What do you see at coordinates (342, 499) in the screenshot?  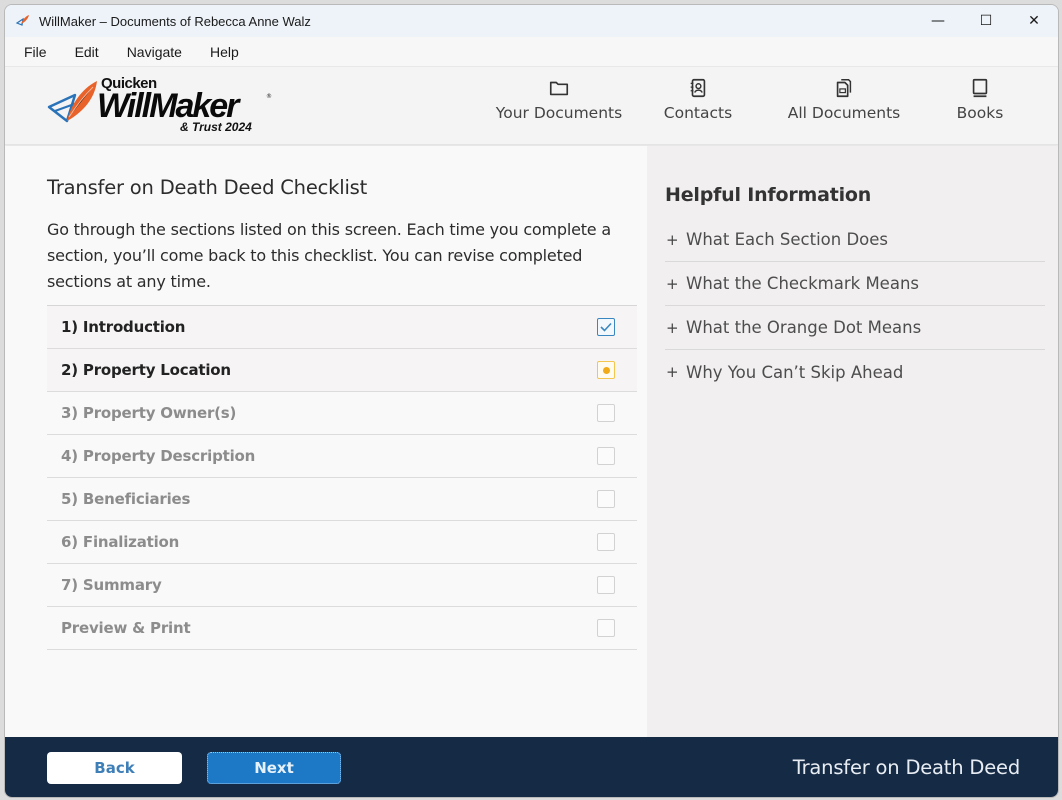 I see `checklist-item: 5) Beneficiaries` at bounding box center [342, 499].